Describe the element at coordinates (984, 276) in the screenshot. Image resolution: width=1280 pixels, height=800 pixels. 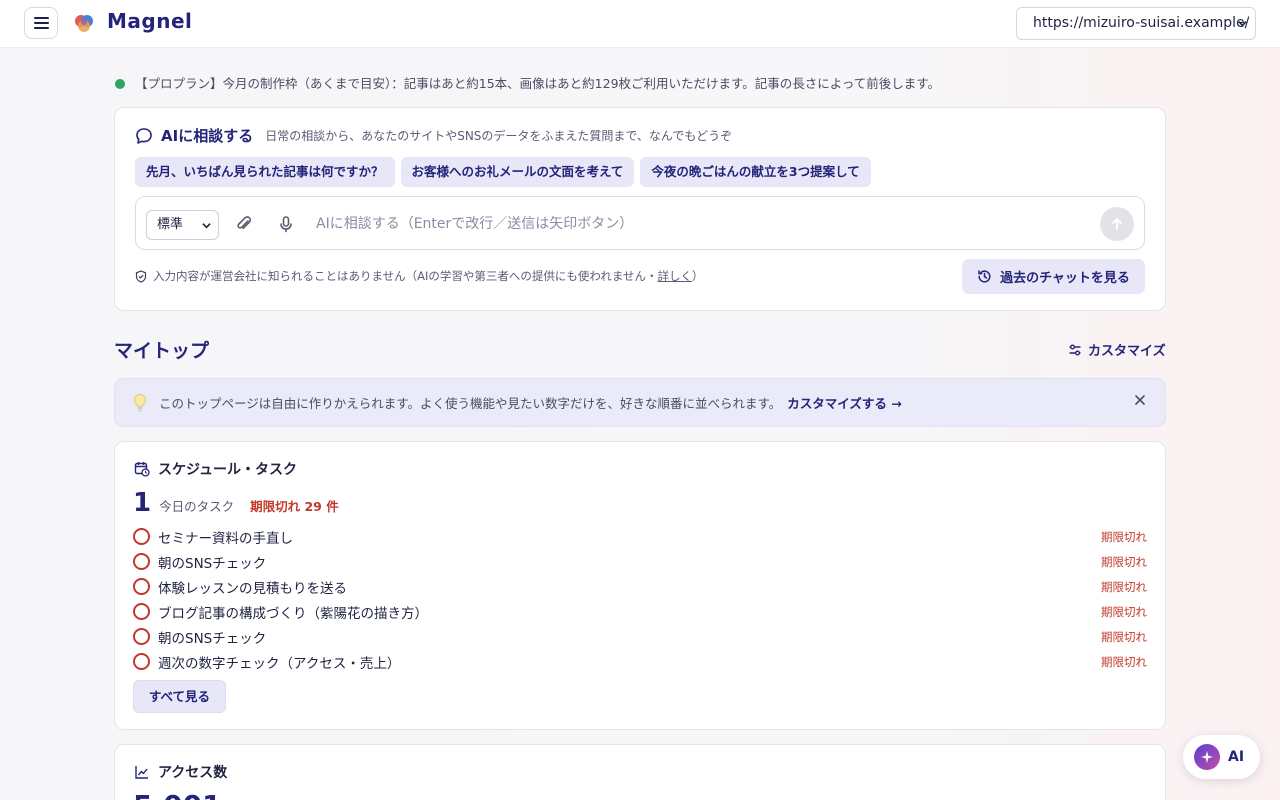
I see `history-clock-icon` at that location.